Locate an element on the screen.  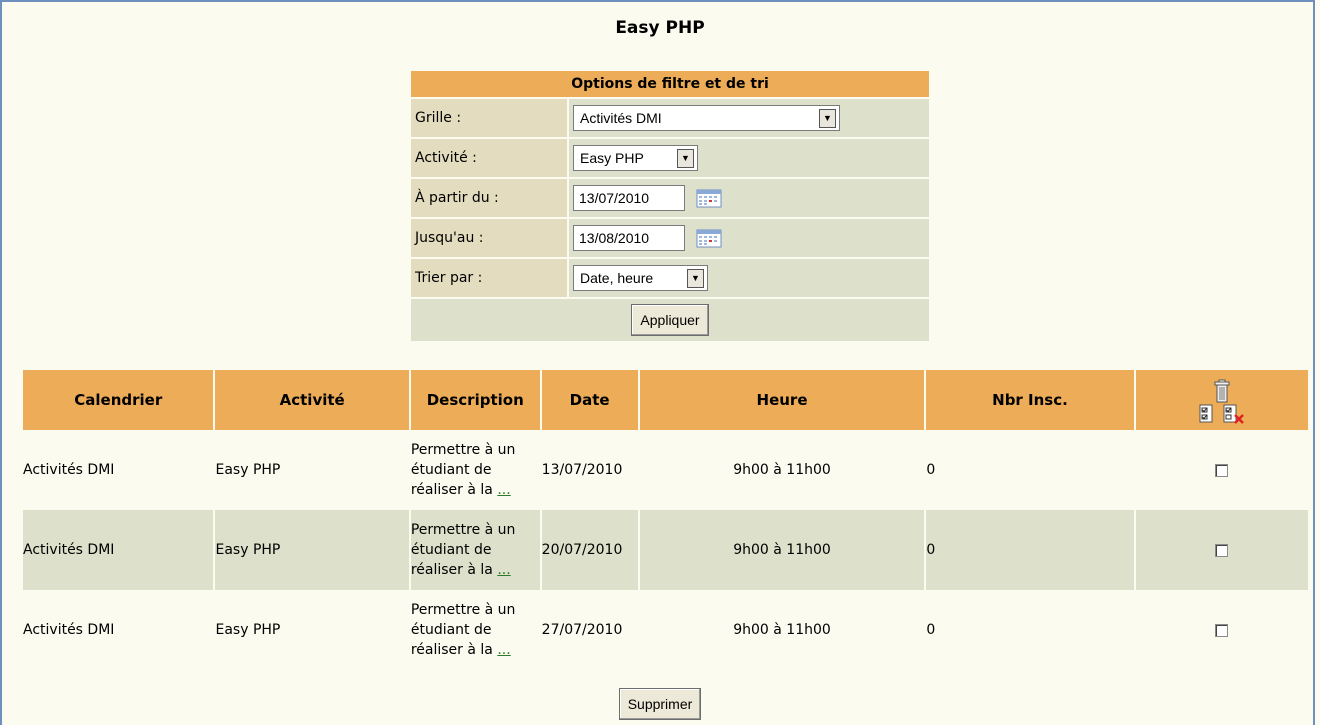
filter-row-from: À partir du : 13/07/2010 is located at coordinates (670, 197).